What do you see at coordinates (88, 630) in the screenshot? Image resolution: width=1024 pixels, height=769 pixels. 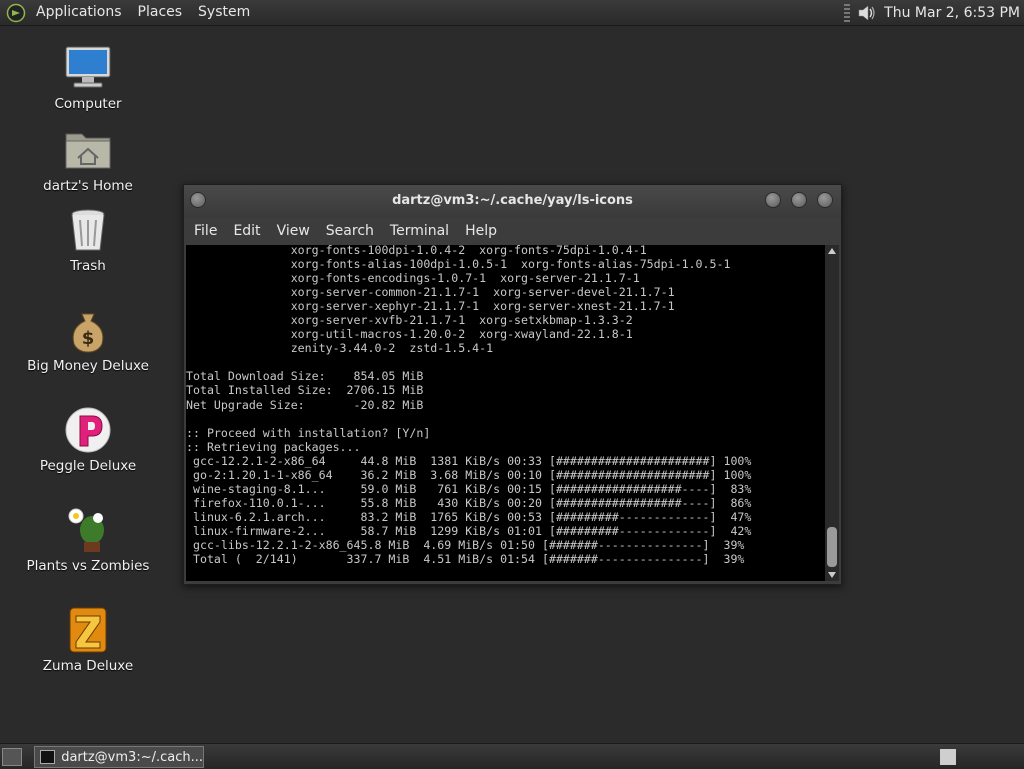 I see `zuma-icon` at bounding box center [88, 630].